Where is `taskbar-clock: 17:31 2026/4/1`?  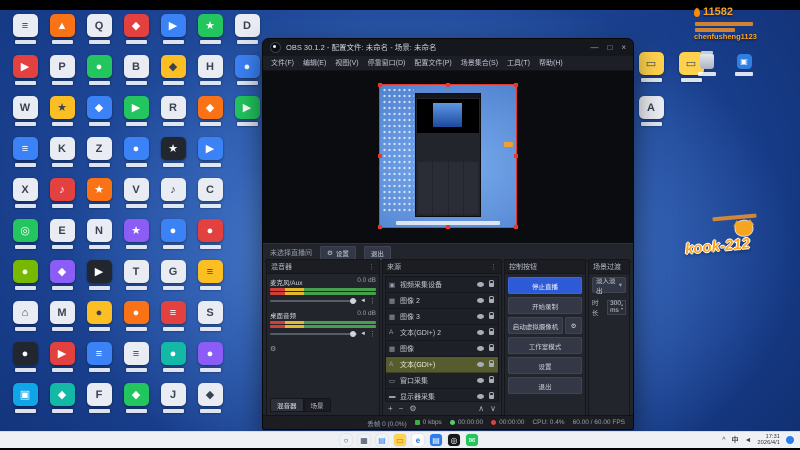
taskbar-clock: 17:31 2026/4/1 is located at coordinates (768, 440).